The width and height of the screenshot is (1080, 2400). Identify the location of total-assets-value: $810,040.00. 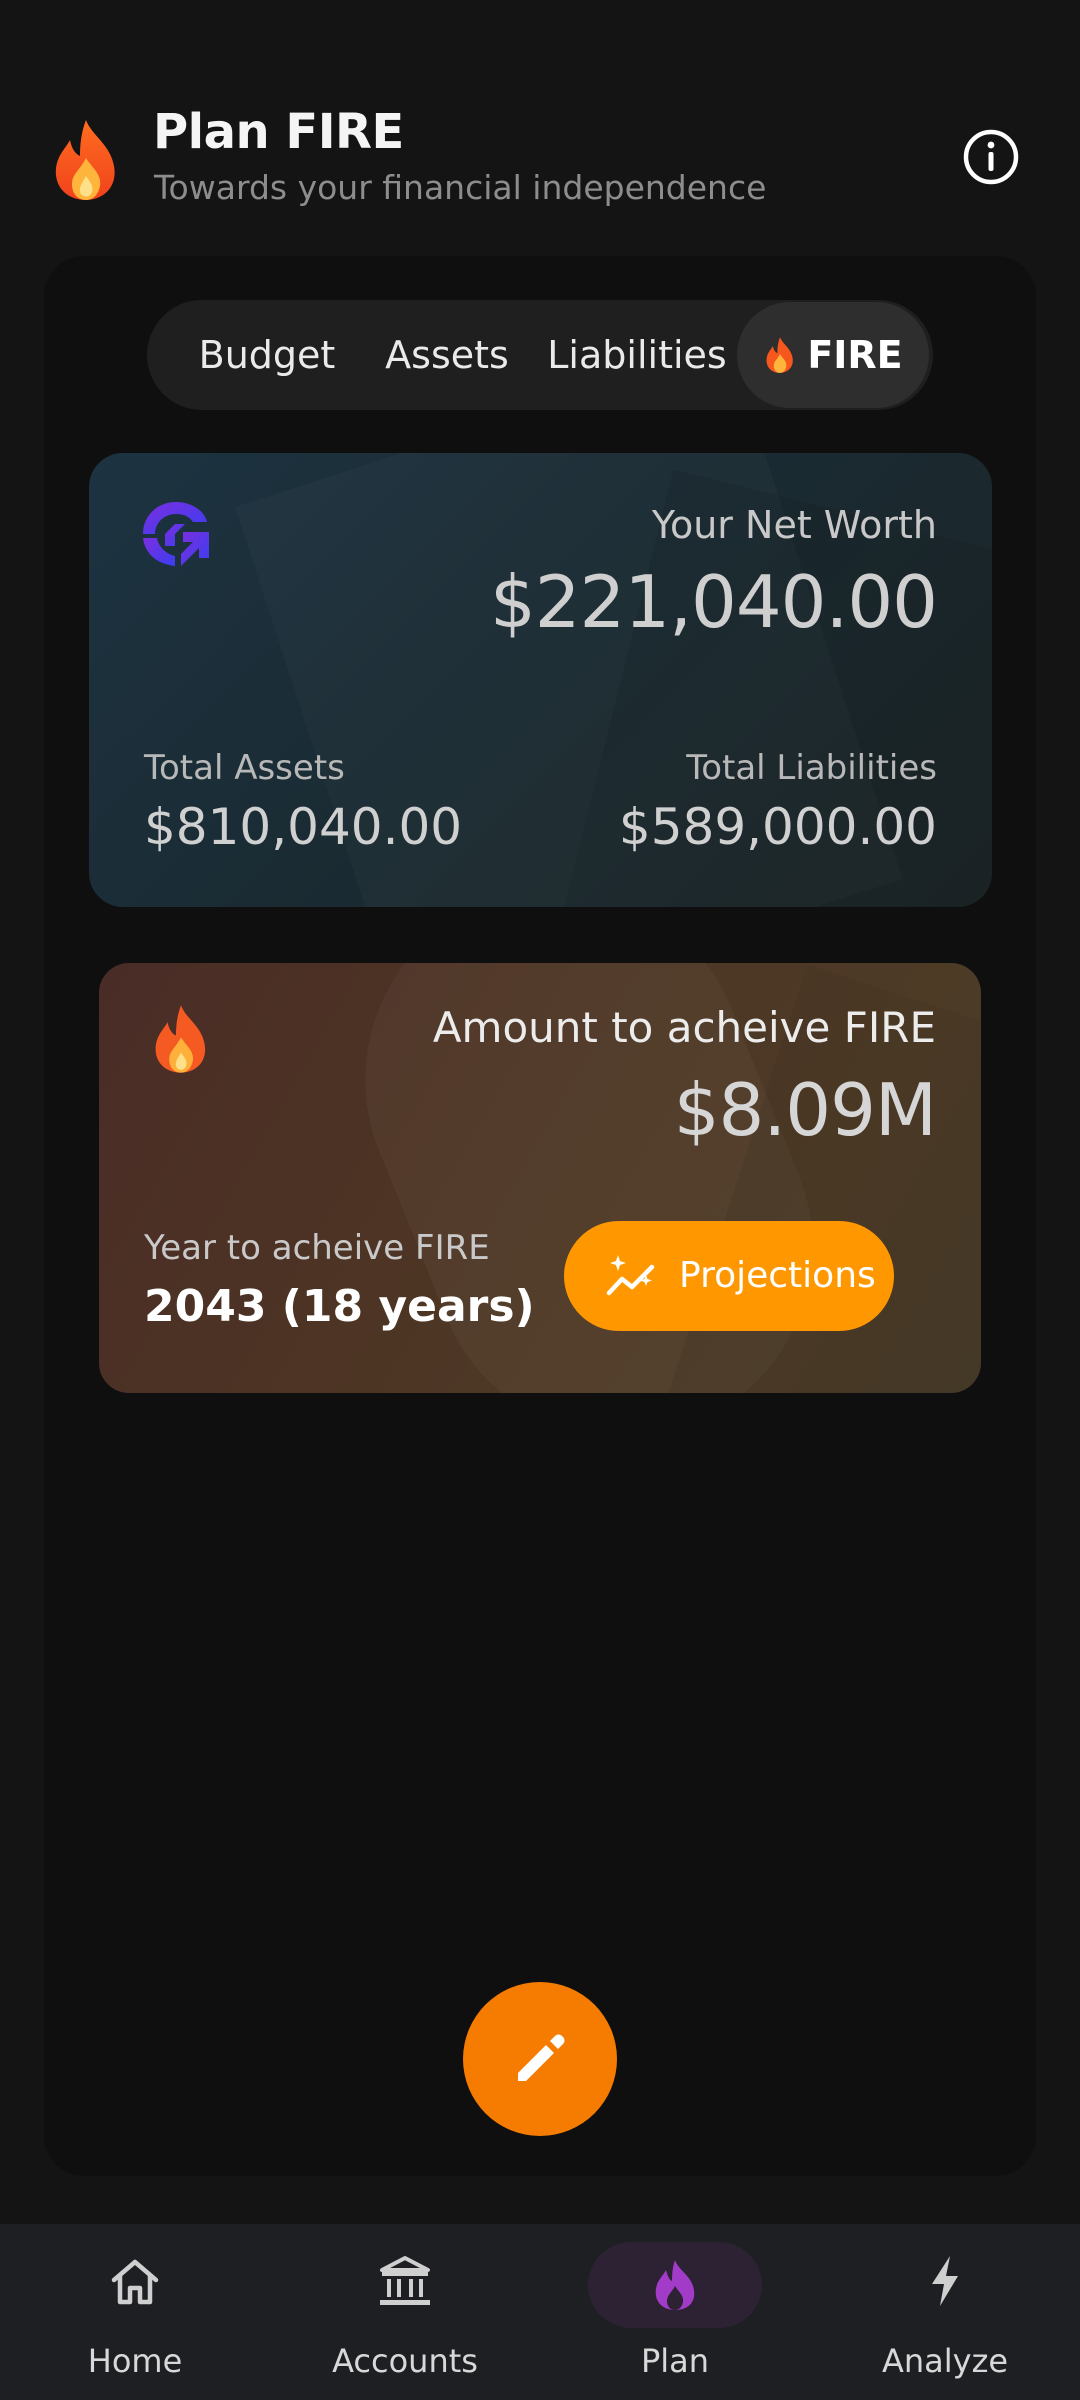
(303, 827).